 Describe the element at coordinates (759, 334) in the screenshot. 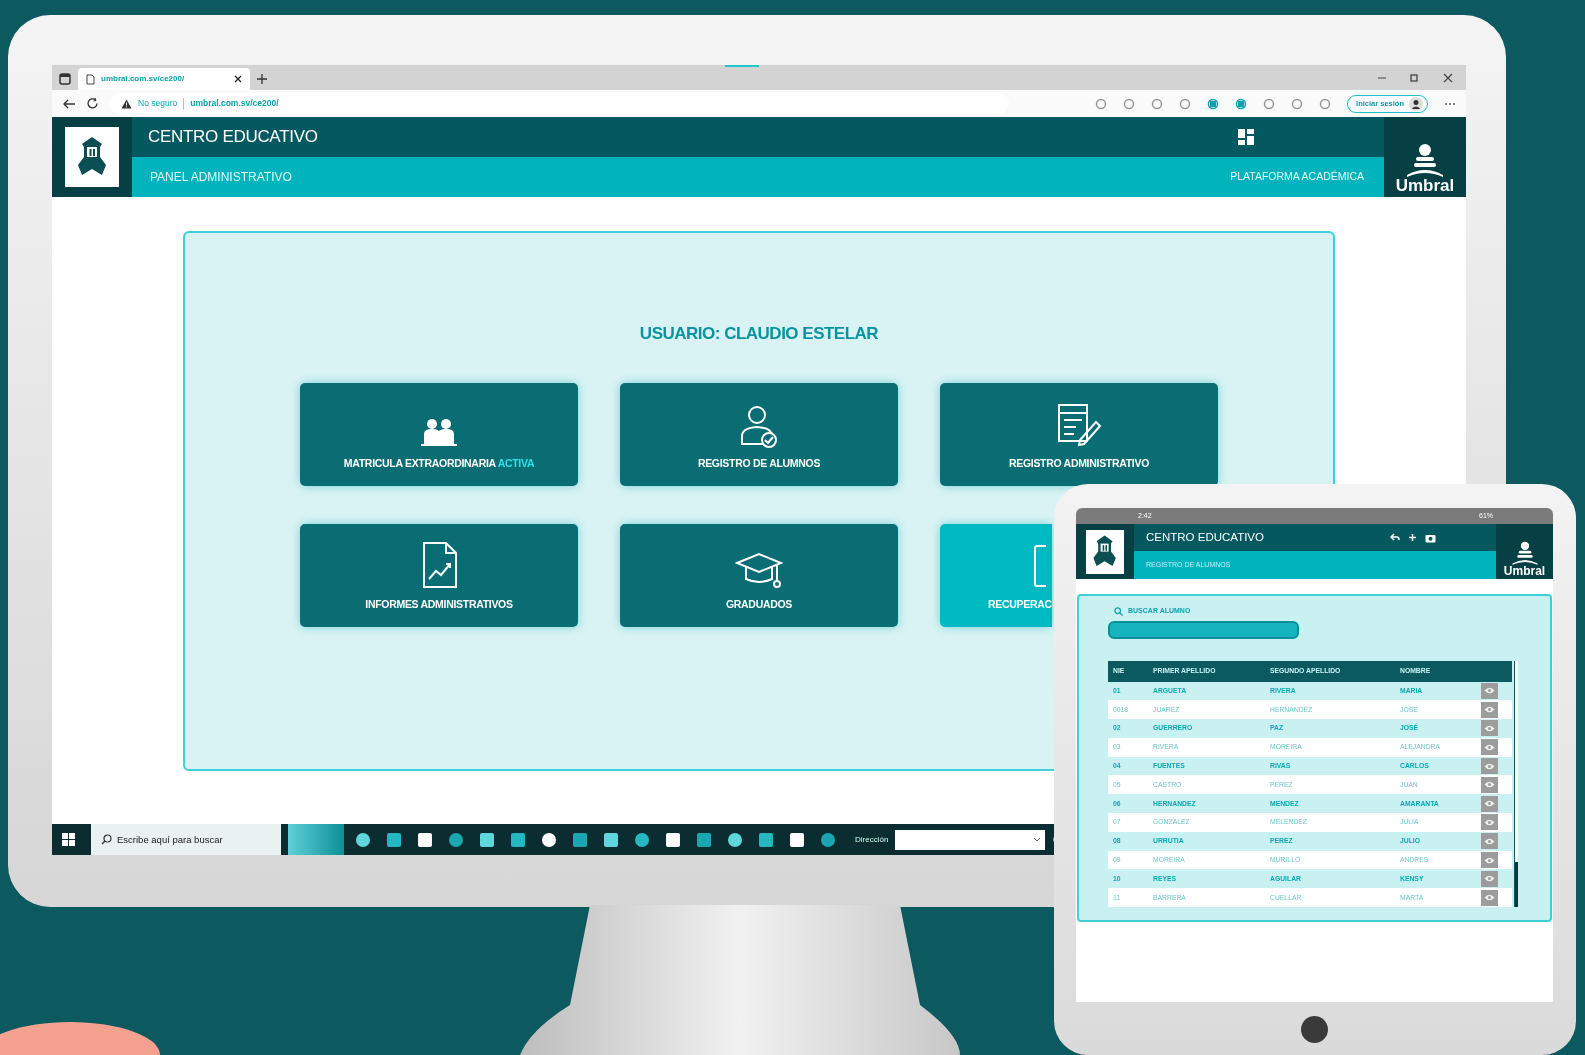

I see `user-heading: USUARIO: CLAUDIO ESTELAR` at that location.